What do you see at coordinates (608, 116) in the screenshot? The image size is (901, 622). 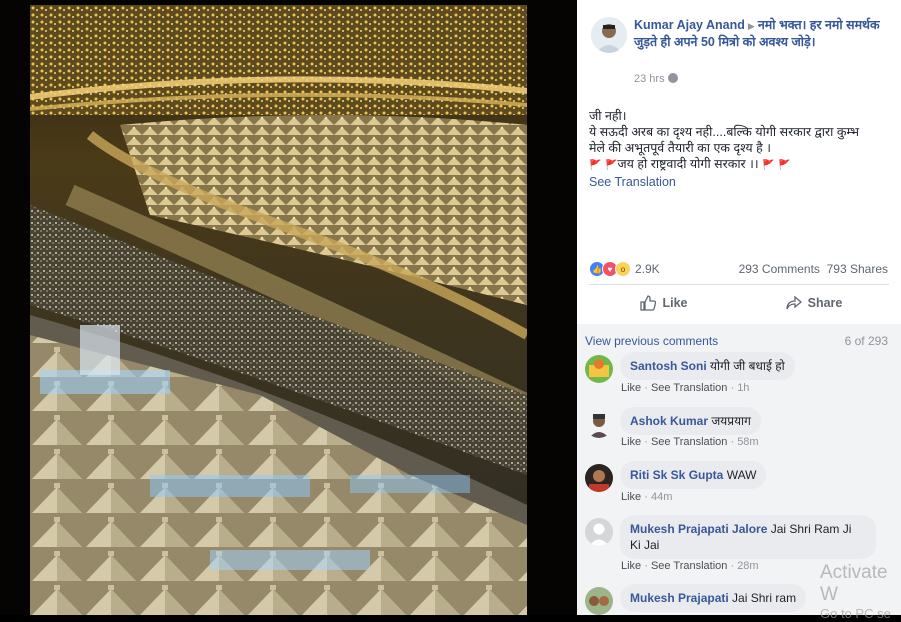 I see `post-text-line: जी नही।` at bounding box center [608, 116].